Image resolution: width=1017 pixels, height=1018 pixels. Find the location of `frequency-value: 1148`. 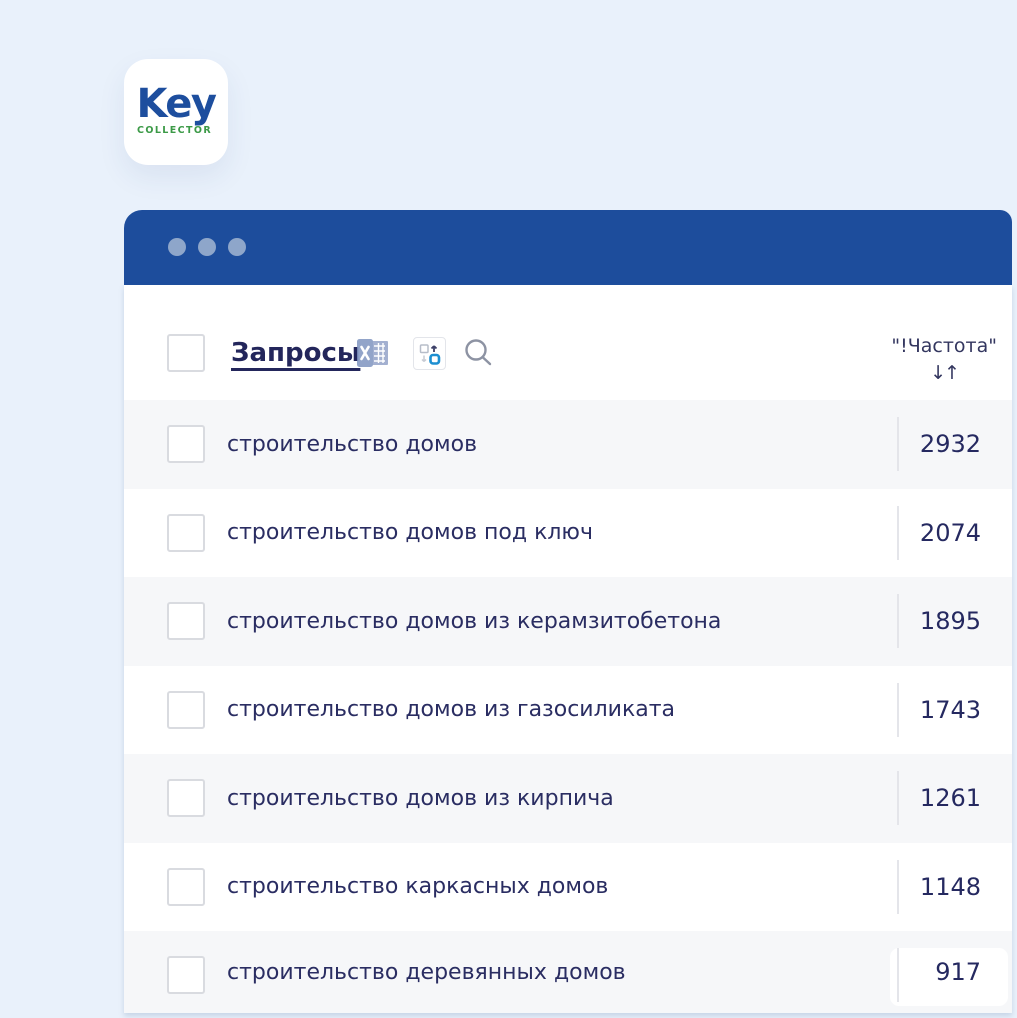

frequency-value: 1148 is located at coordinates (950, 886).